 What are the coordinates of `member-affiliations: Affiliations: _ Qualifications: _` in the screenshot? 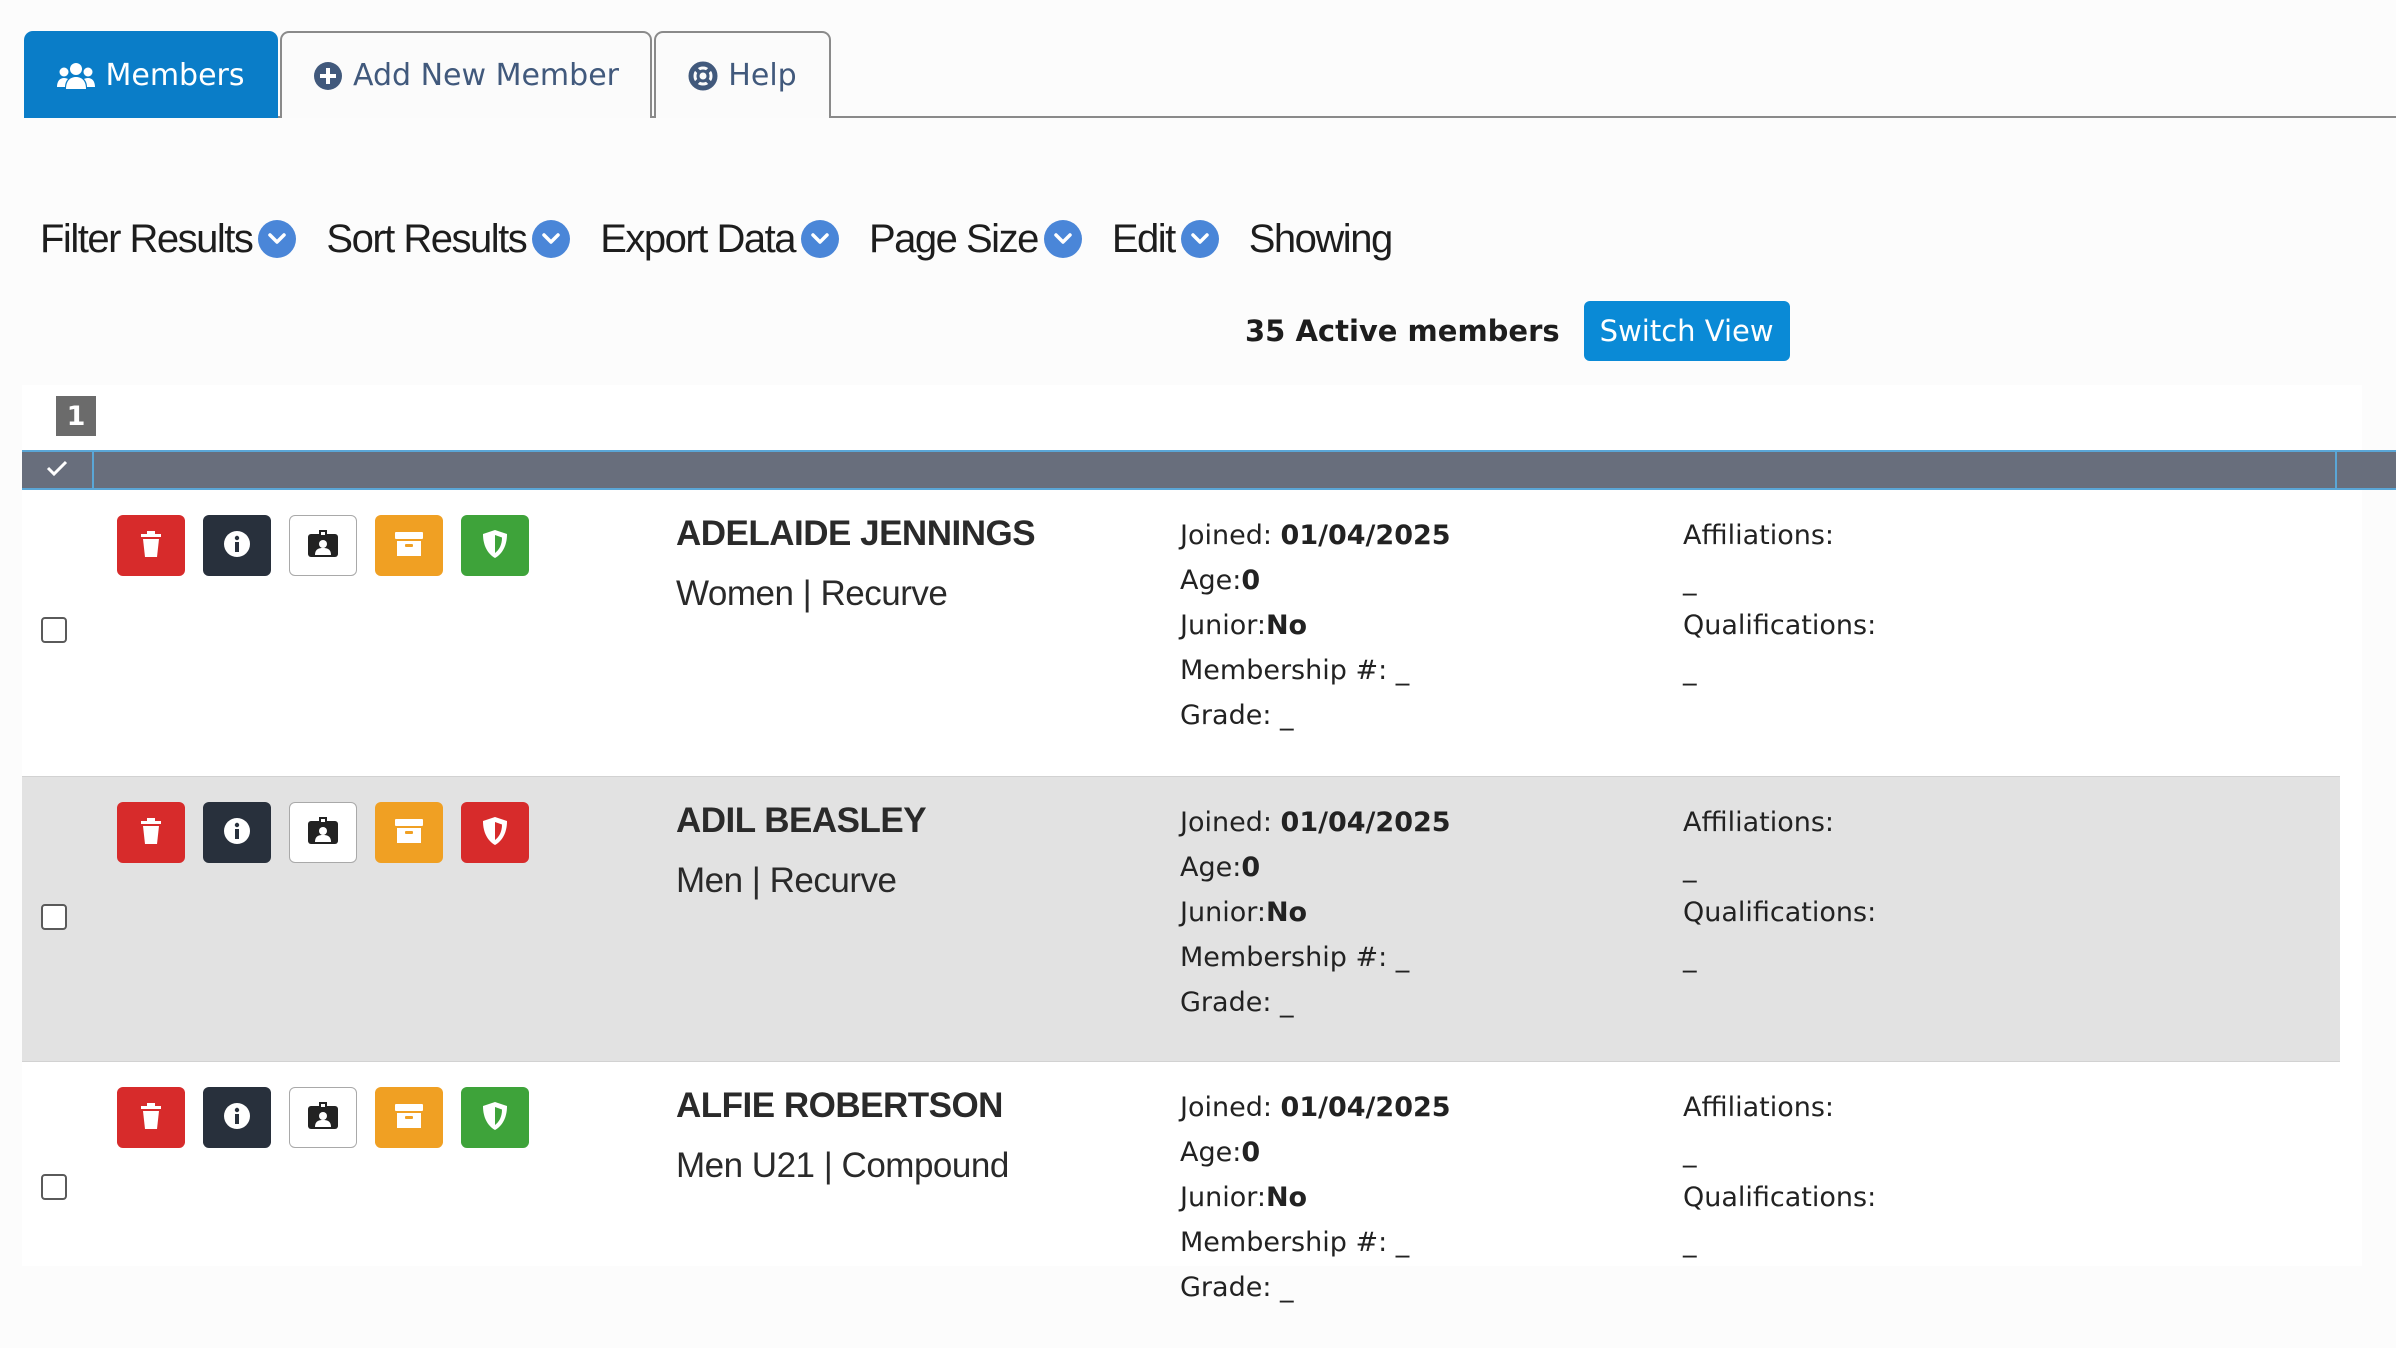 It's located at (1779, 890).